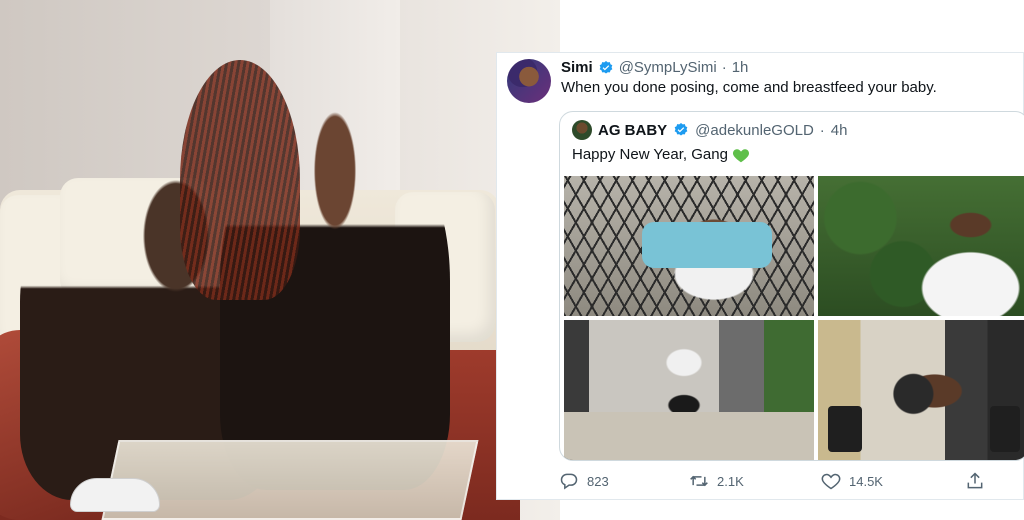 This screenshot has height=520, width=1024. What do you see at coordinates (582, 130) in the screenshot?
I see `quoted-avatar` at bounding box center [582, 130].